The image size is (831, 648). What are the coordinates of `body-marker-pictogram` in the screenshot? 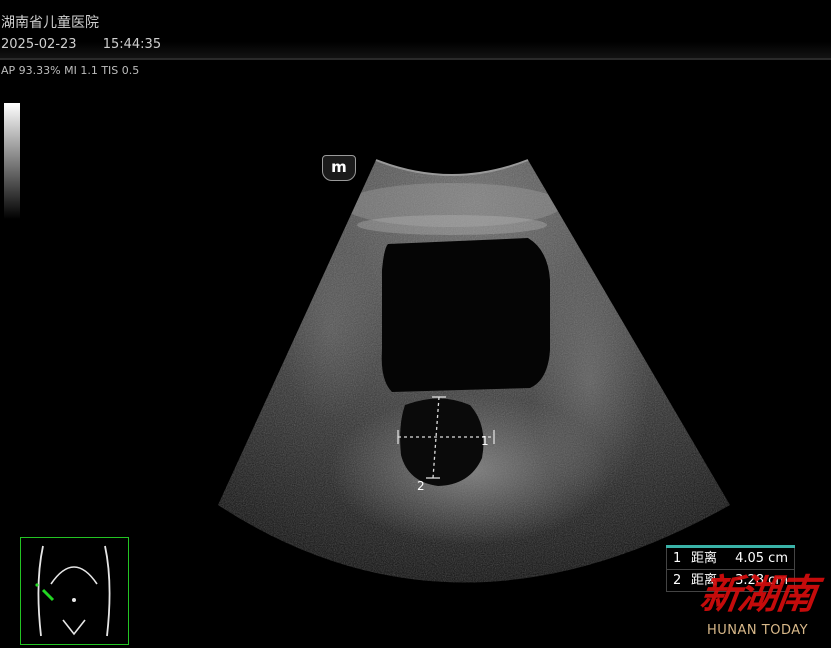 It's located at (74, 591).